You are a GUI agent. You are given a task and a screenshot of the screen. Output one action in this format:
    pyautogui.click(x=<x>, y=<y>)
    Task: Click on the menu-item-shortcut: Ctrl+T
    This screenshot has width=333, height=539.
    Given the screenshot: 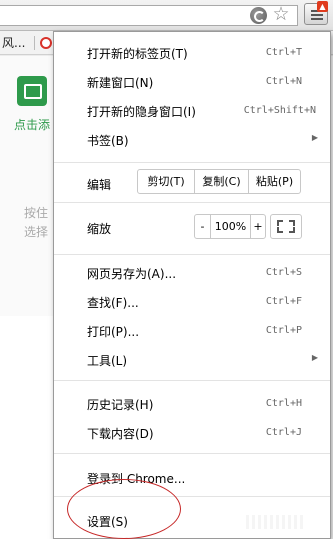 What is the action you would take?
    pyautogui.click(x=283, y=52)
    